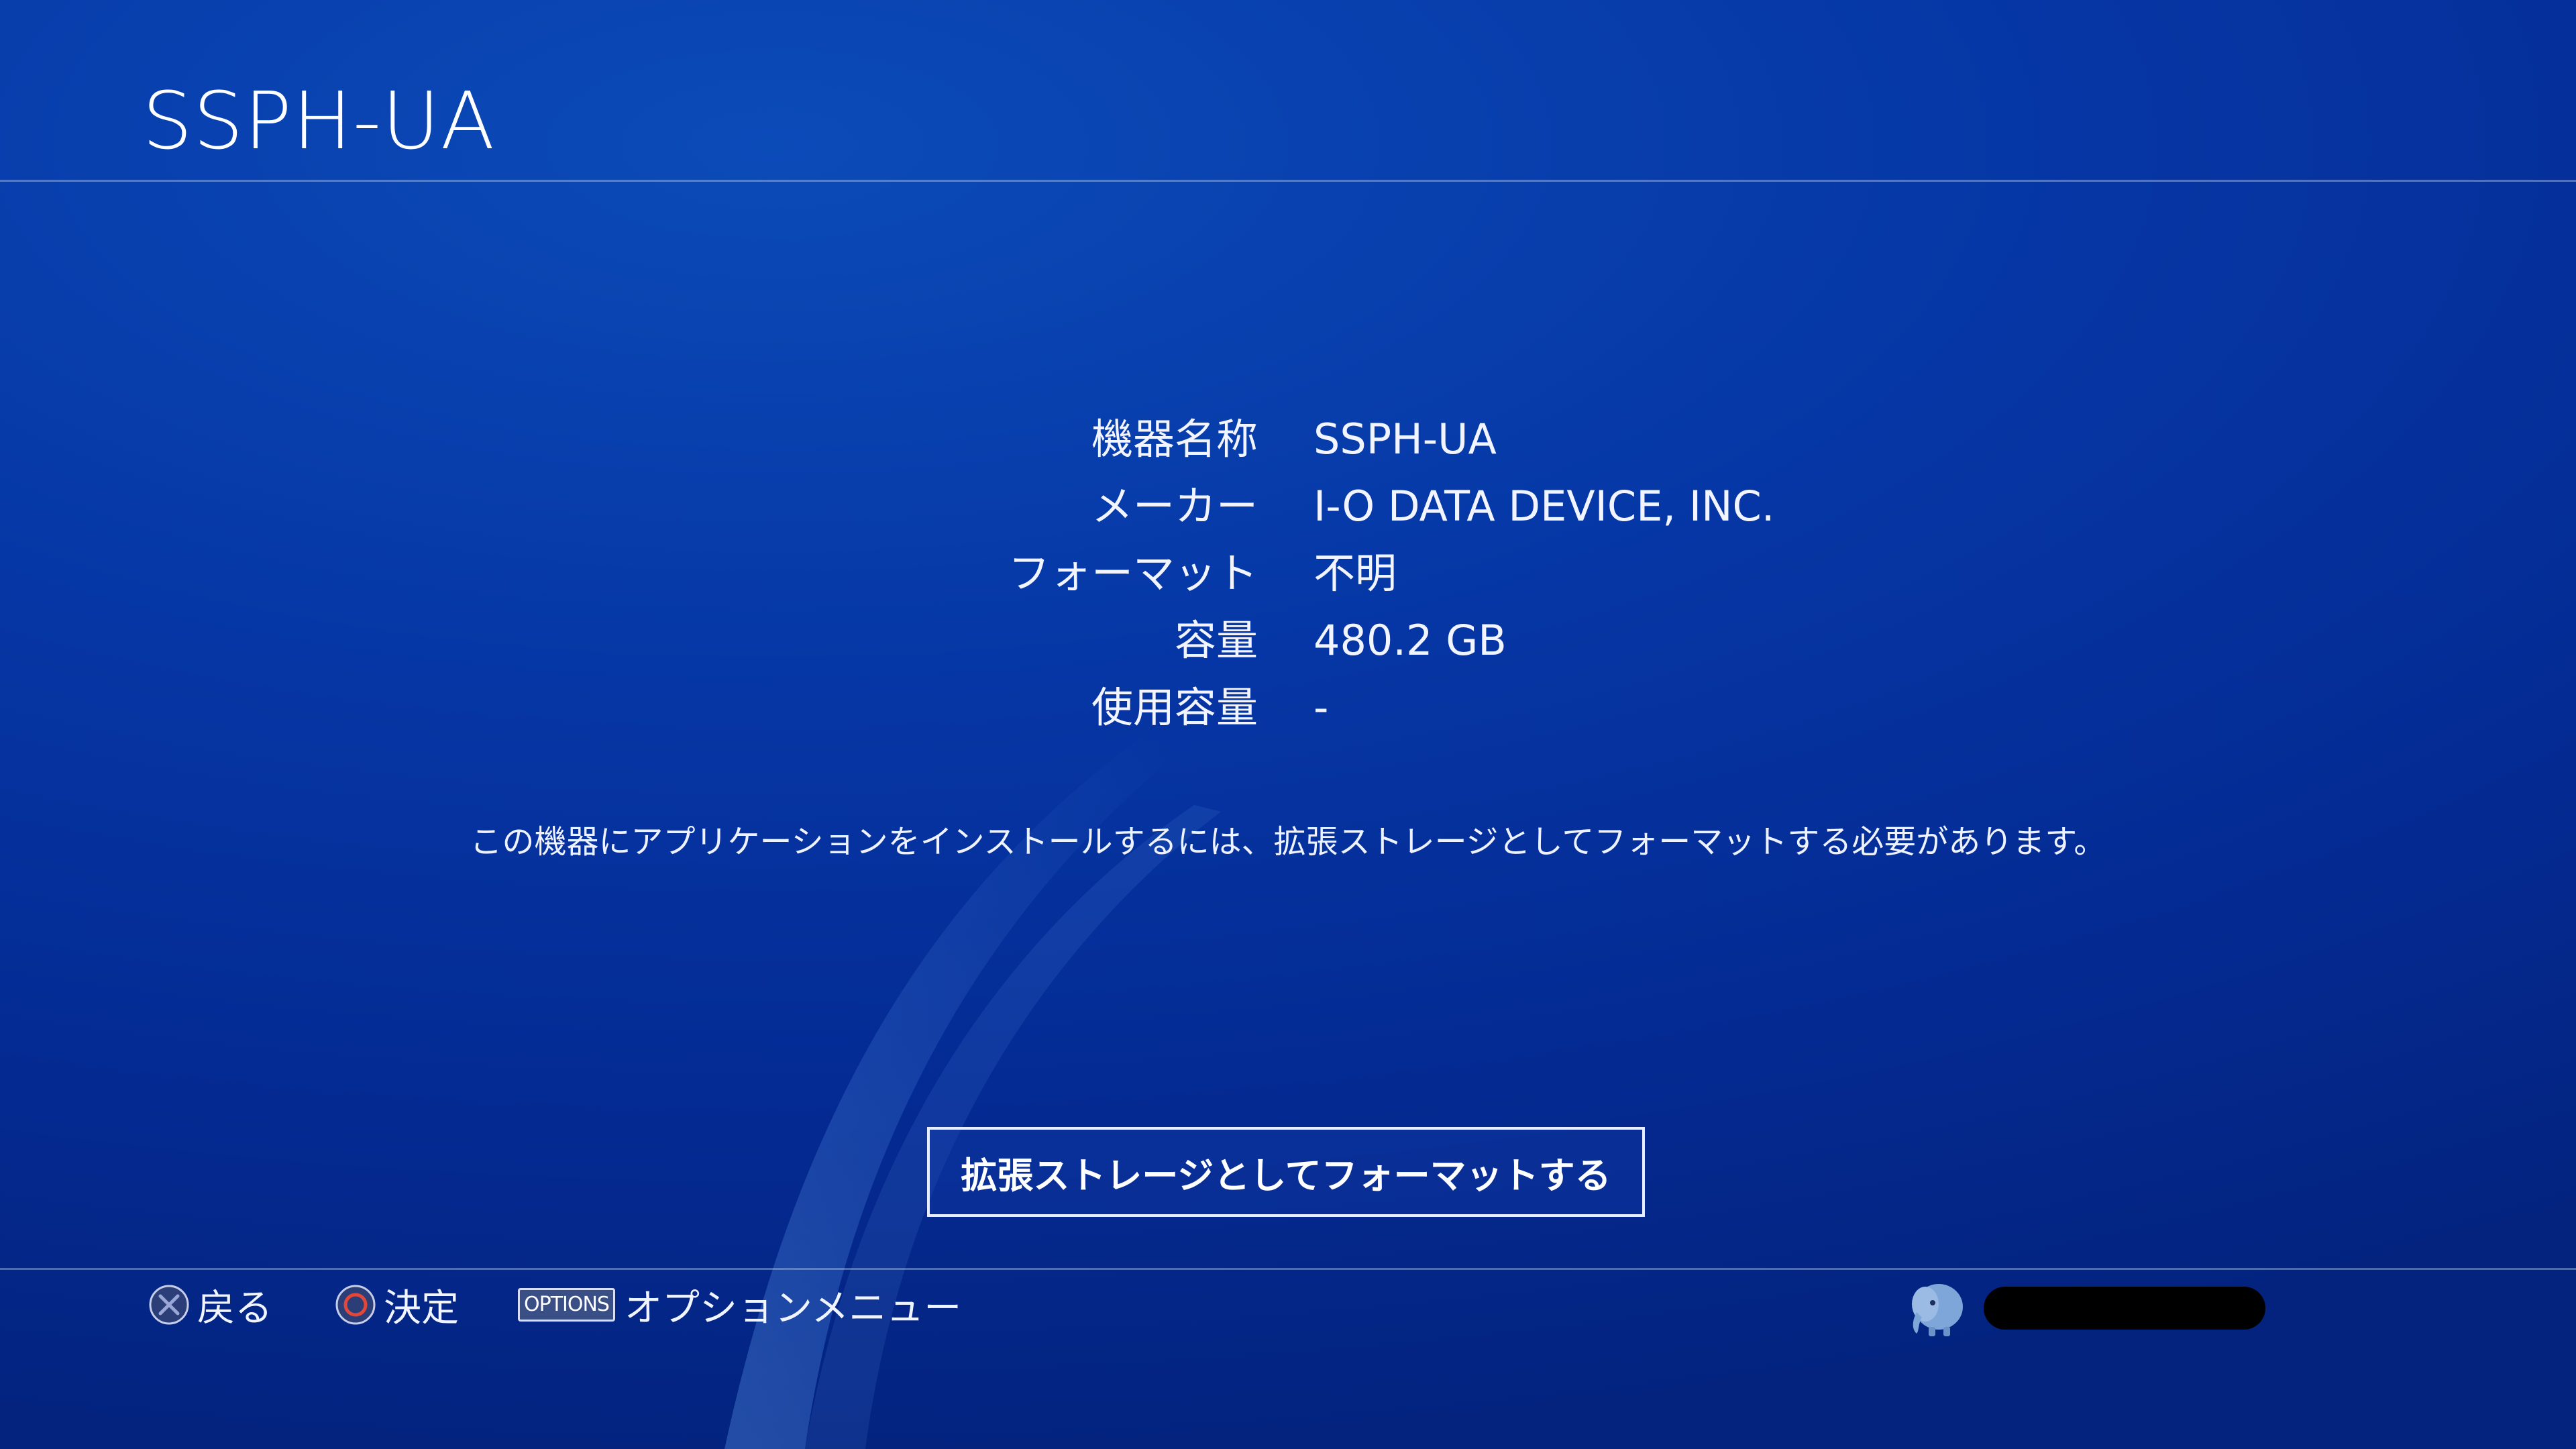  Describe the element at coordinates (1935, 1308) in the screenshot. I see `elephant-avatar-icon` at that location.